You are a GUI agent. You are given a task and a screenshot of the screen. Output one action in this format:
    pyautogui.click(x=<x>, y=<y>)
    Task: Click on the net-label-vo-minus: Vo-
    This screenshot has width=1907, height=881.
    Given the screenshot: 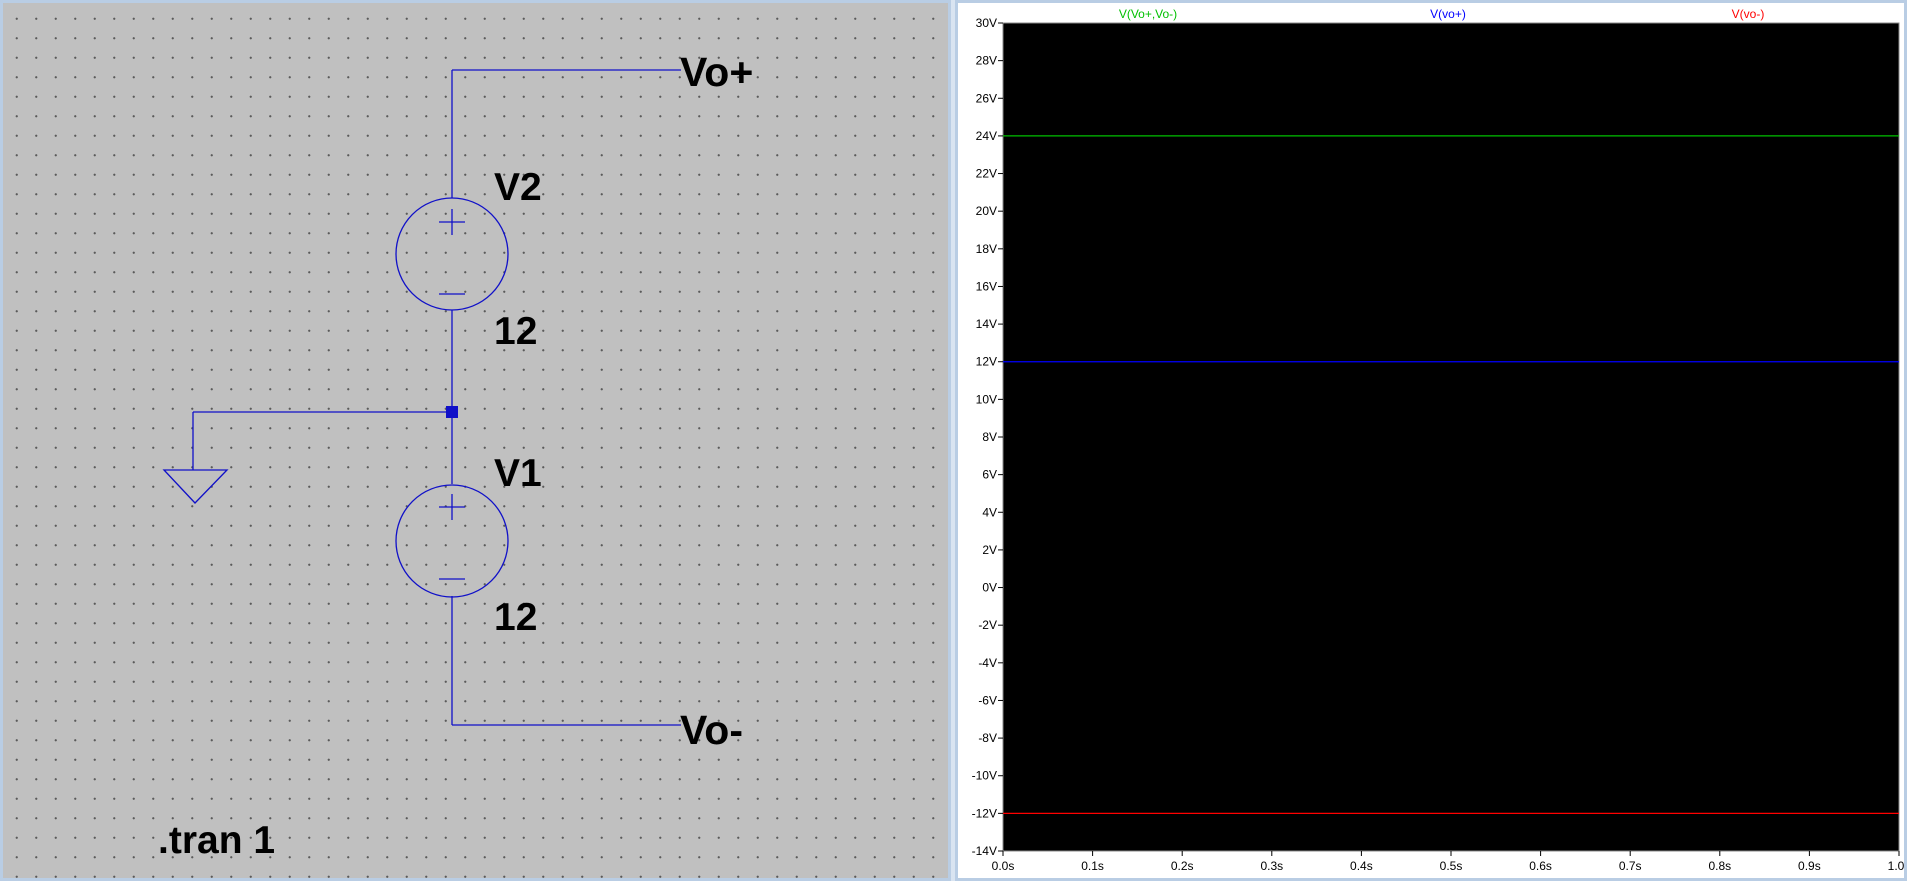 What is the action you would take?
    pyautogui.click(x=711, y=730)
    